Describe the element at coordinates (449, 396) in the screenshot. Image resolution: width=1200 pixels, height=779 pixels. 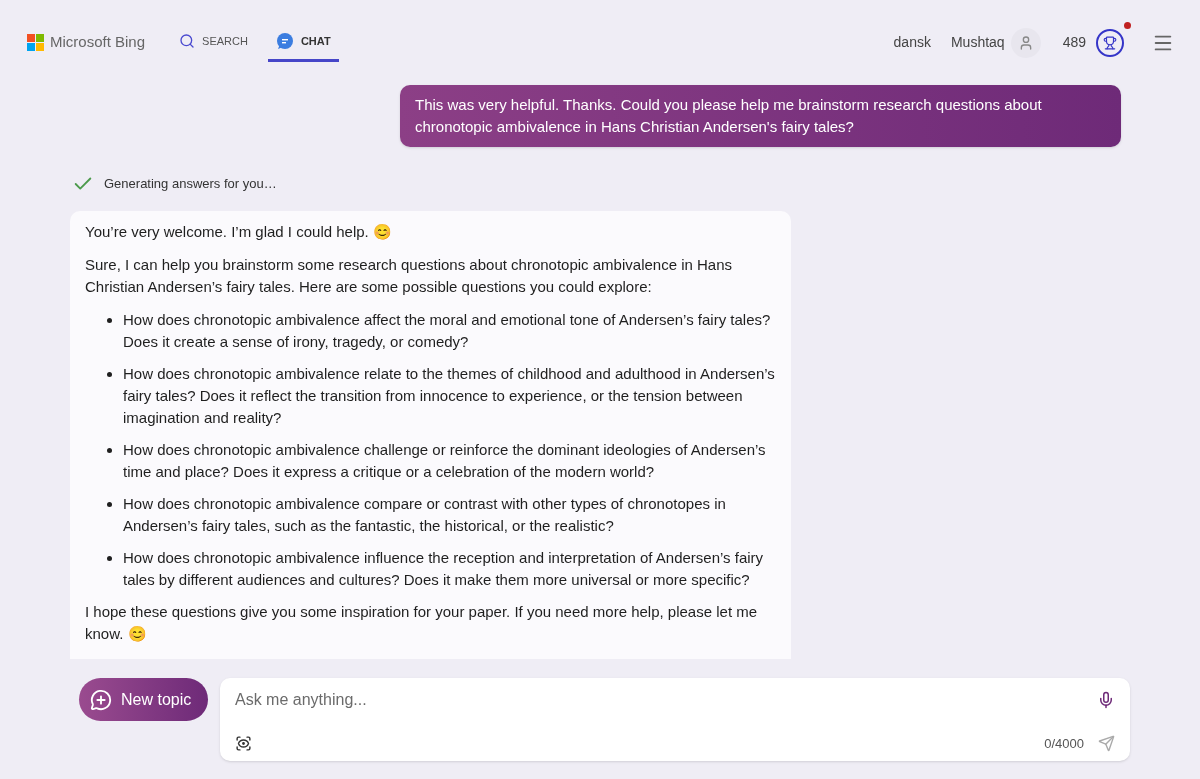
I see `answer-bullet-text: How does chronotopic ambivalence relate to the themes of childhood and adulthood in Andersen’s fairy tales? Does it reflect the transition from innocence to experience, or the tension between imagination and reality?` at that location.